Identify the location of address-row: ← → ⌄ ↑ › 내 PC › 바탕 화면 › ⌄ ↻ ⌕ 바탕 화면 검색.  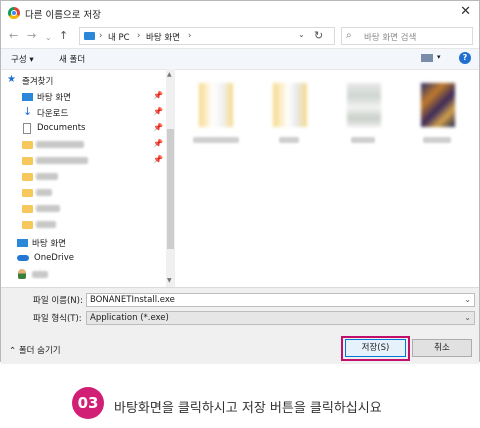
(240, 36).